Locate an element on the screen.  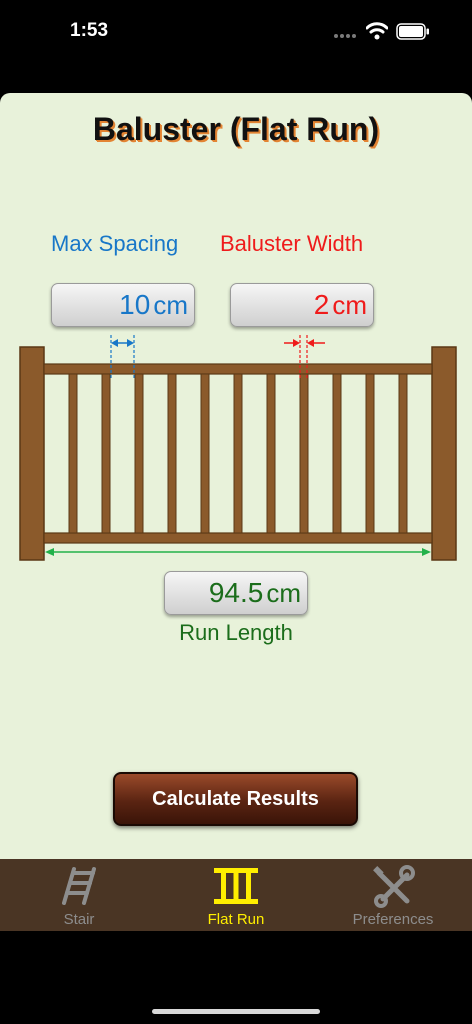
baluster-width-unit: cm is located at coordinates (349, 304).